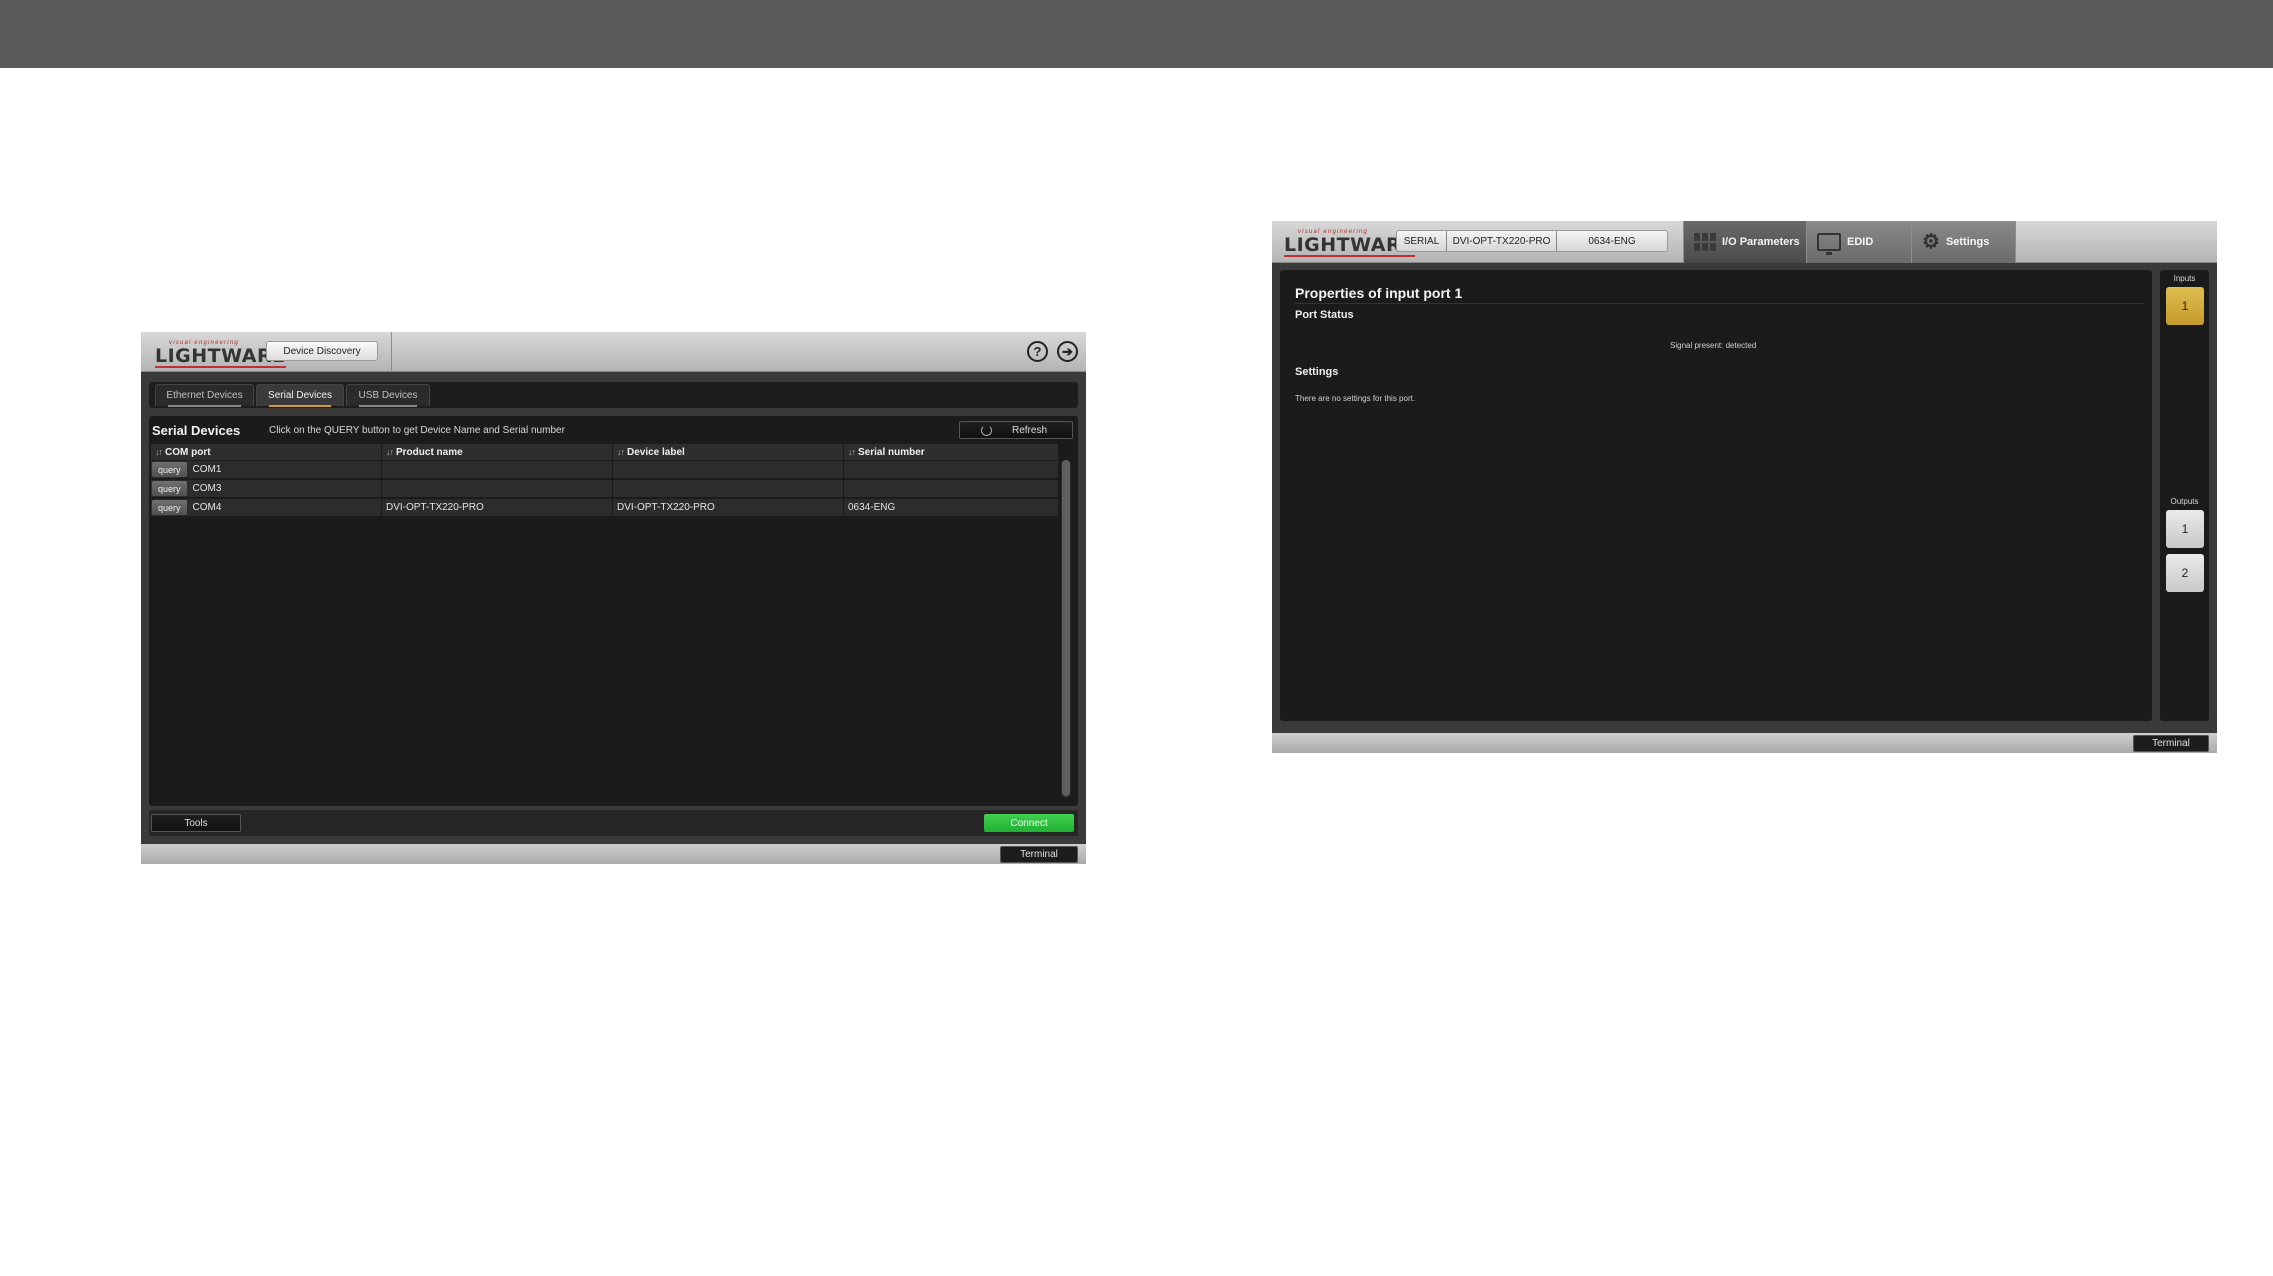 This screenshot has width=2273, height=1276. What do you see at coordinates (951, 507) in the screenshot?
I see `serial-number-cell: 0634-ENG` at bounding box center [951, 507].